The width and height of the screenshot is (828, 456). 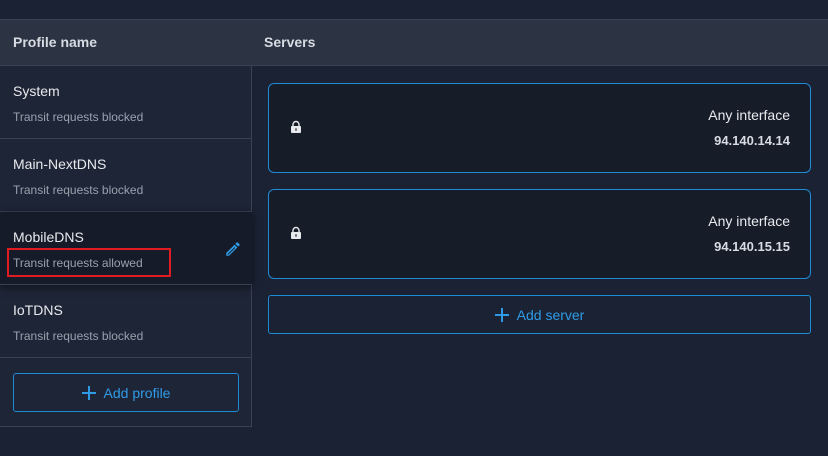 What do you see at coordinates (125, 175) in the screenshot?
I see `profile-item-main-nextdns: Main-NextDNS Transit requests blocked` at bounding box center [125, 175].